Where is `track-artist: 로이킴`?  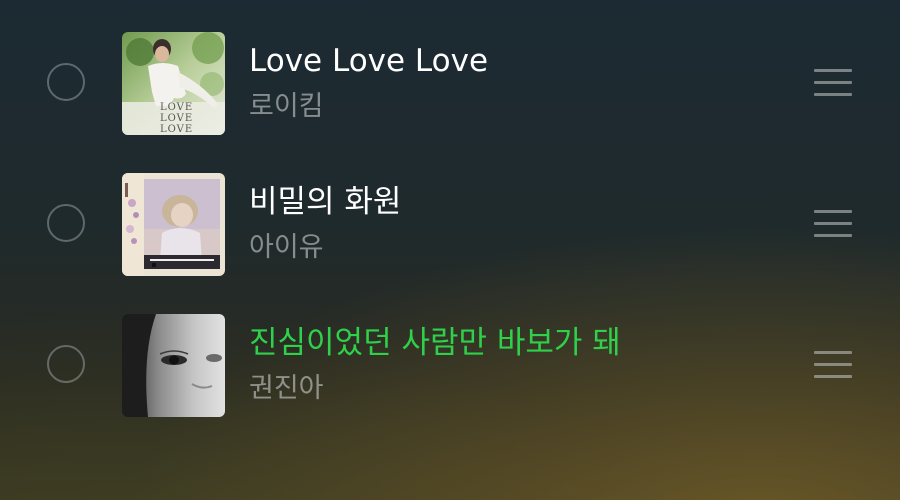
track-artist: 로이킴 is located at coordinates (286, 106).